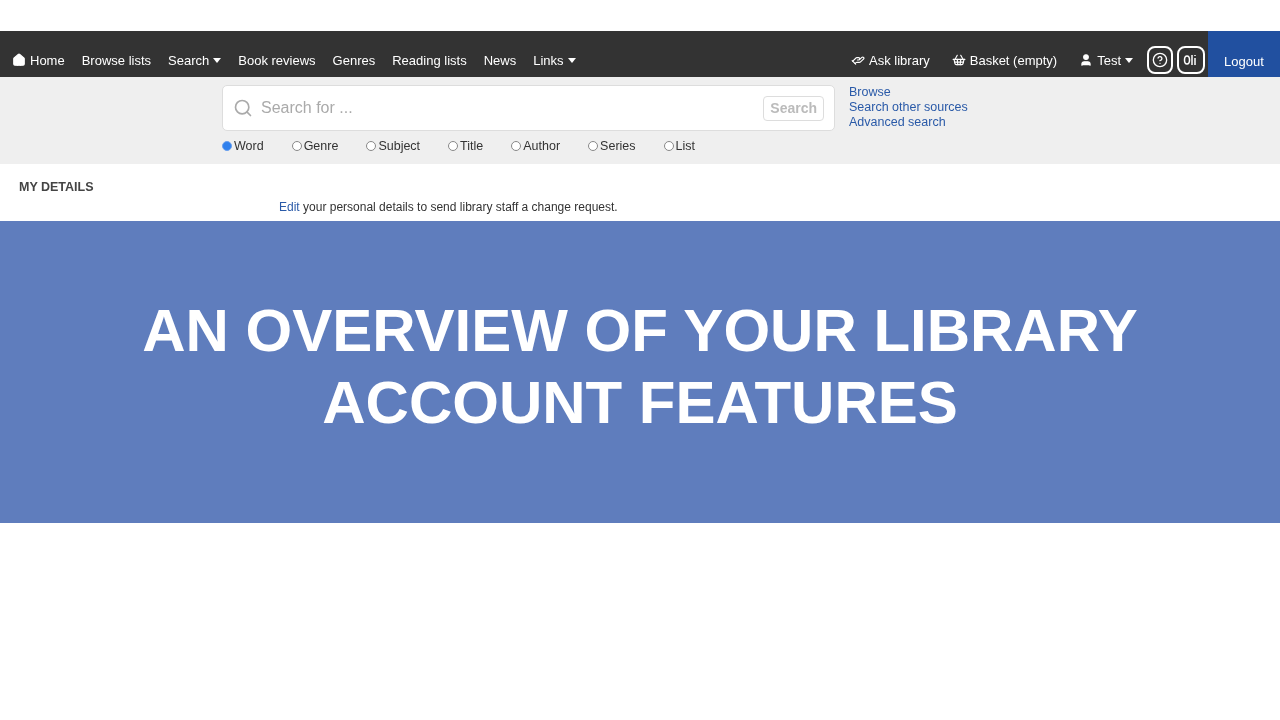 The image size is (1280, 720). I want to click on search-icon, so click(243, 108).